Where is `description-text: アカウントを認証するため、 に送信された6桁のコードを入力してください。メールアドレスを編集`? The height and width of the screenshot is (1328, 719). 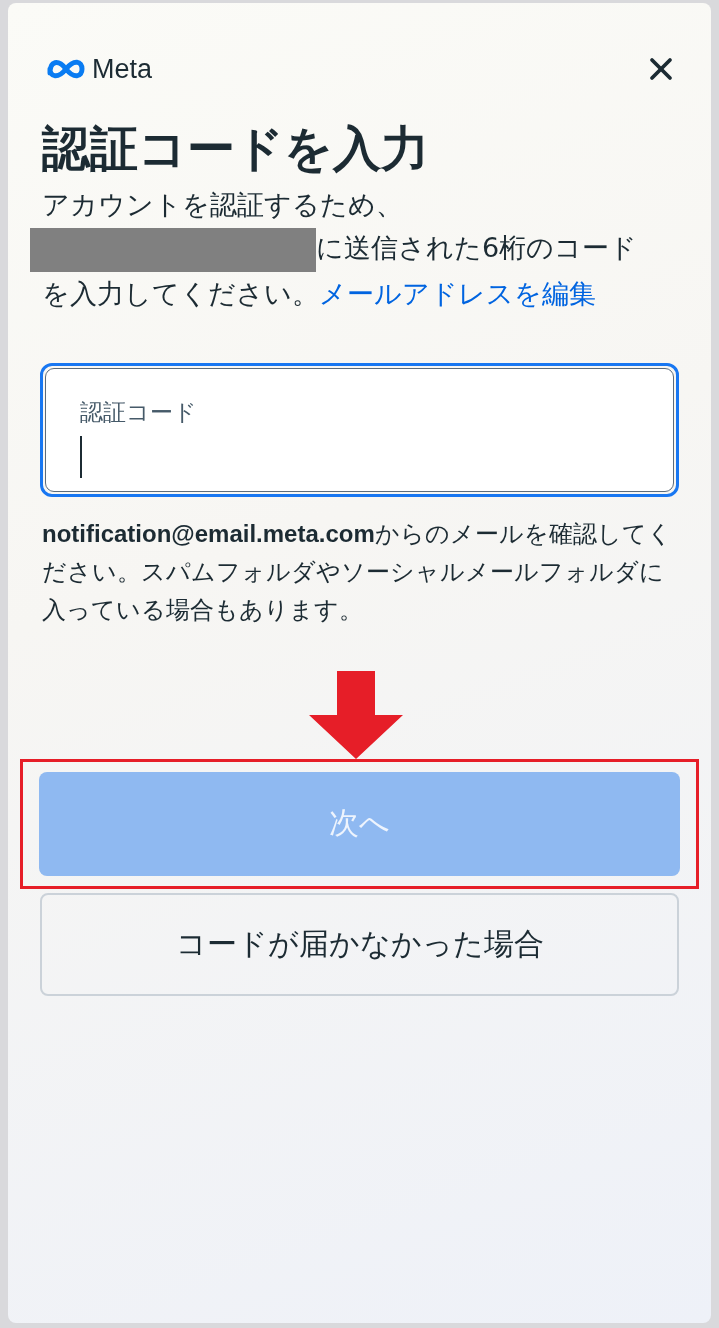
description-text: アカウントを認証するため、 に送信された6桁のコードを入力してください。メールアドレスを編集 is located at coordinates (340, 249).